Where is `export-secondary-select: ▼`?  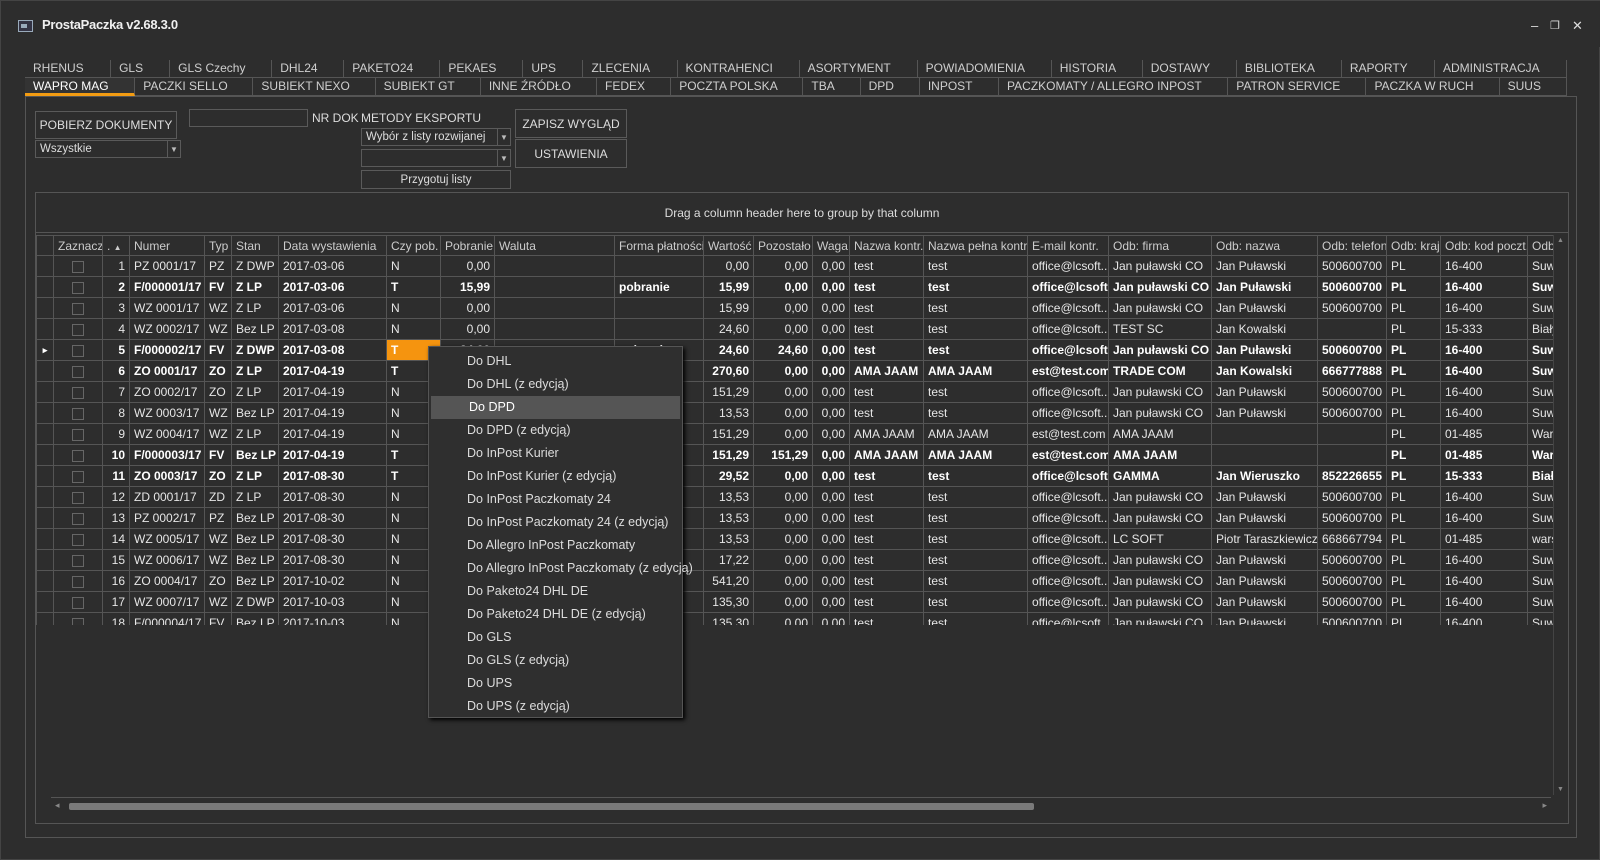 export-secondary-select: ▼ is located at coordinates (436, 158).